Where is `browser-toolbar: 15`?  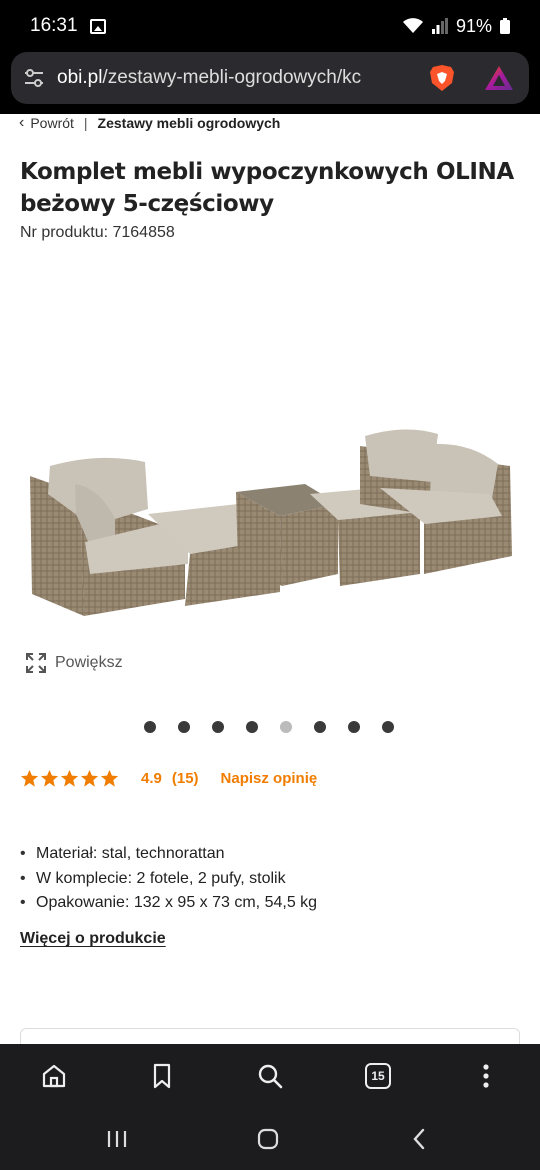
browser-toolbar: 15 is located at coordinates (270, 1076).